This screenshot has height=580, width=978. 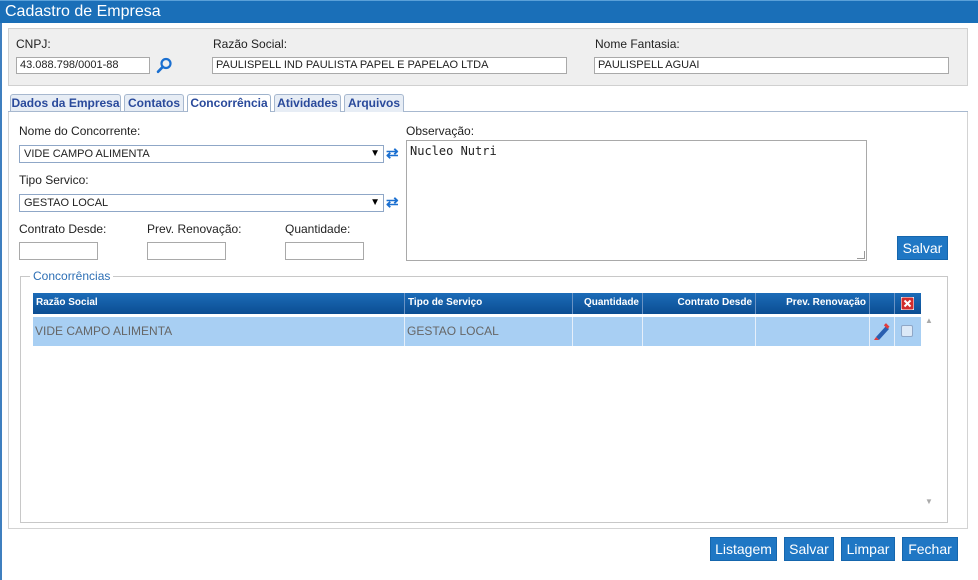 What do you see at coordinates (318, 229) in the screenshot?
I see `quantidade-label: Quantidade:` at bounding box center [318, 229].